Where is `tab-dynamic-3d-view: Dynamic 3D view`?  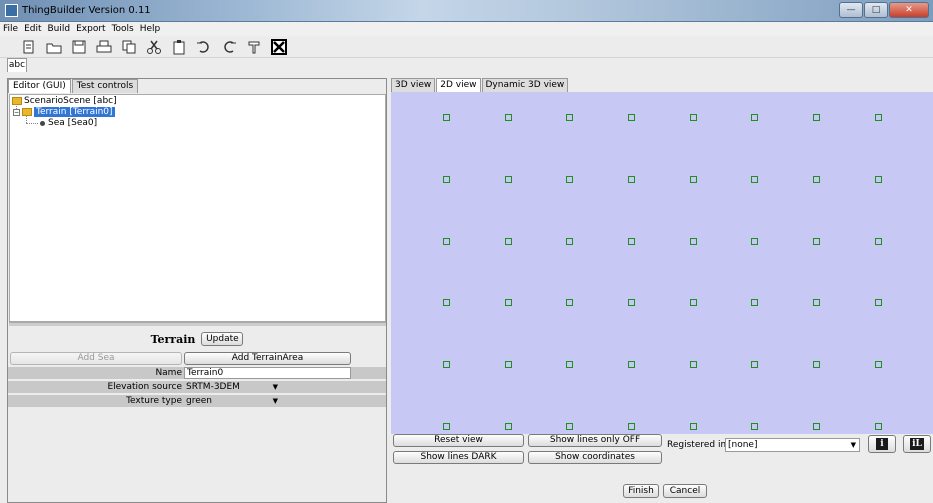 tab-dynamic-3d-view: Dynamic 3D view is located at coordinates (525, 85).